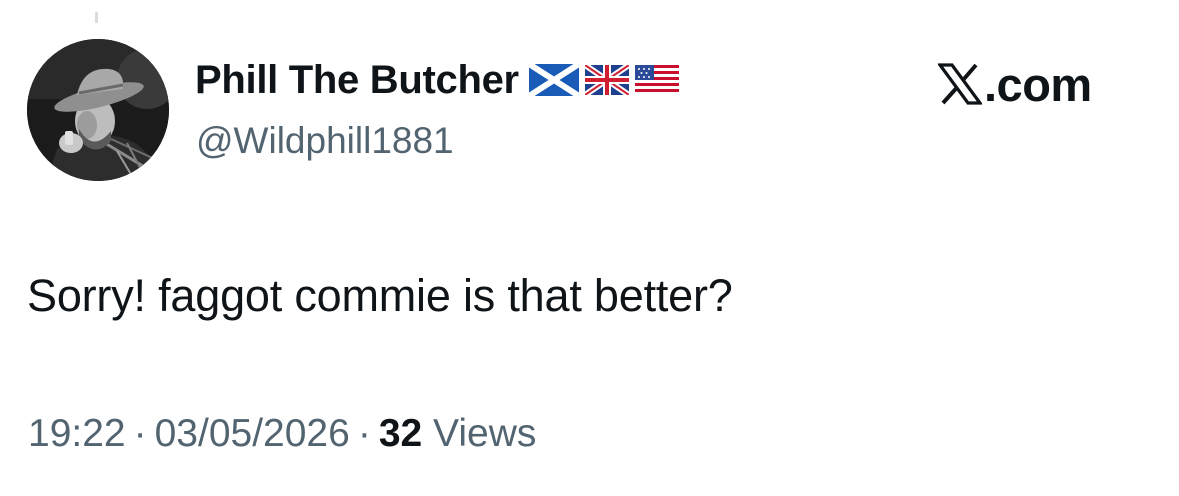 Image resolution: width=1179 pixels, height=496 pixels. Describe the element at coordinates (77, 433) in the screenshot. I see `tweet-time: 19:22` at that location.